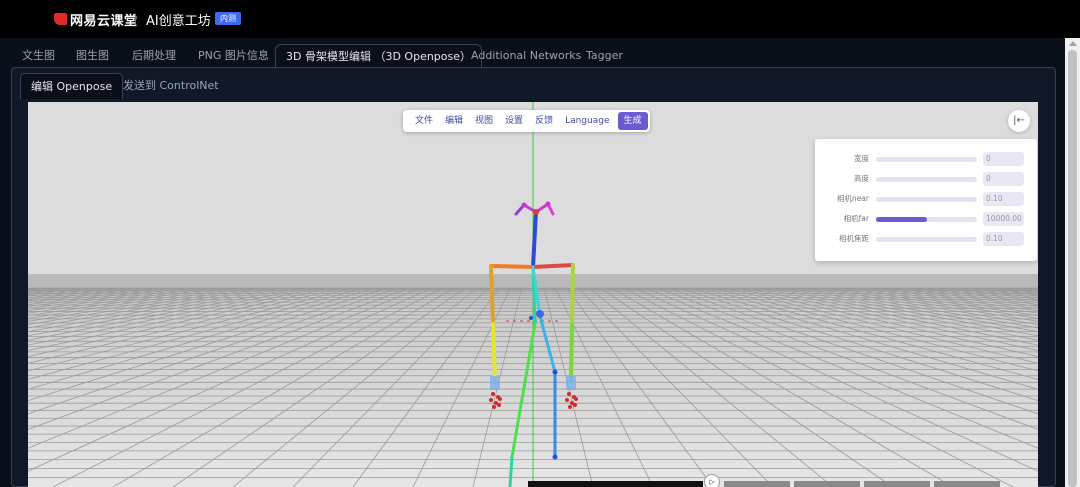 The image size is (1080, 487). Describe the element at coordinates (856, 218) in the screenshot. I see `setting-label: 相机far` at that location.